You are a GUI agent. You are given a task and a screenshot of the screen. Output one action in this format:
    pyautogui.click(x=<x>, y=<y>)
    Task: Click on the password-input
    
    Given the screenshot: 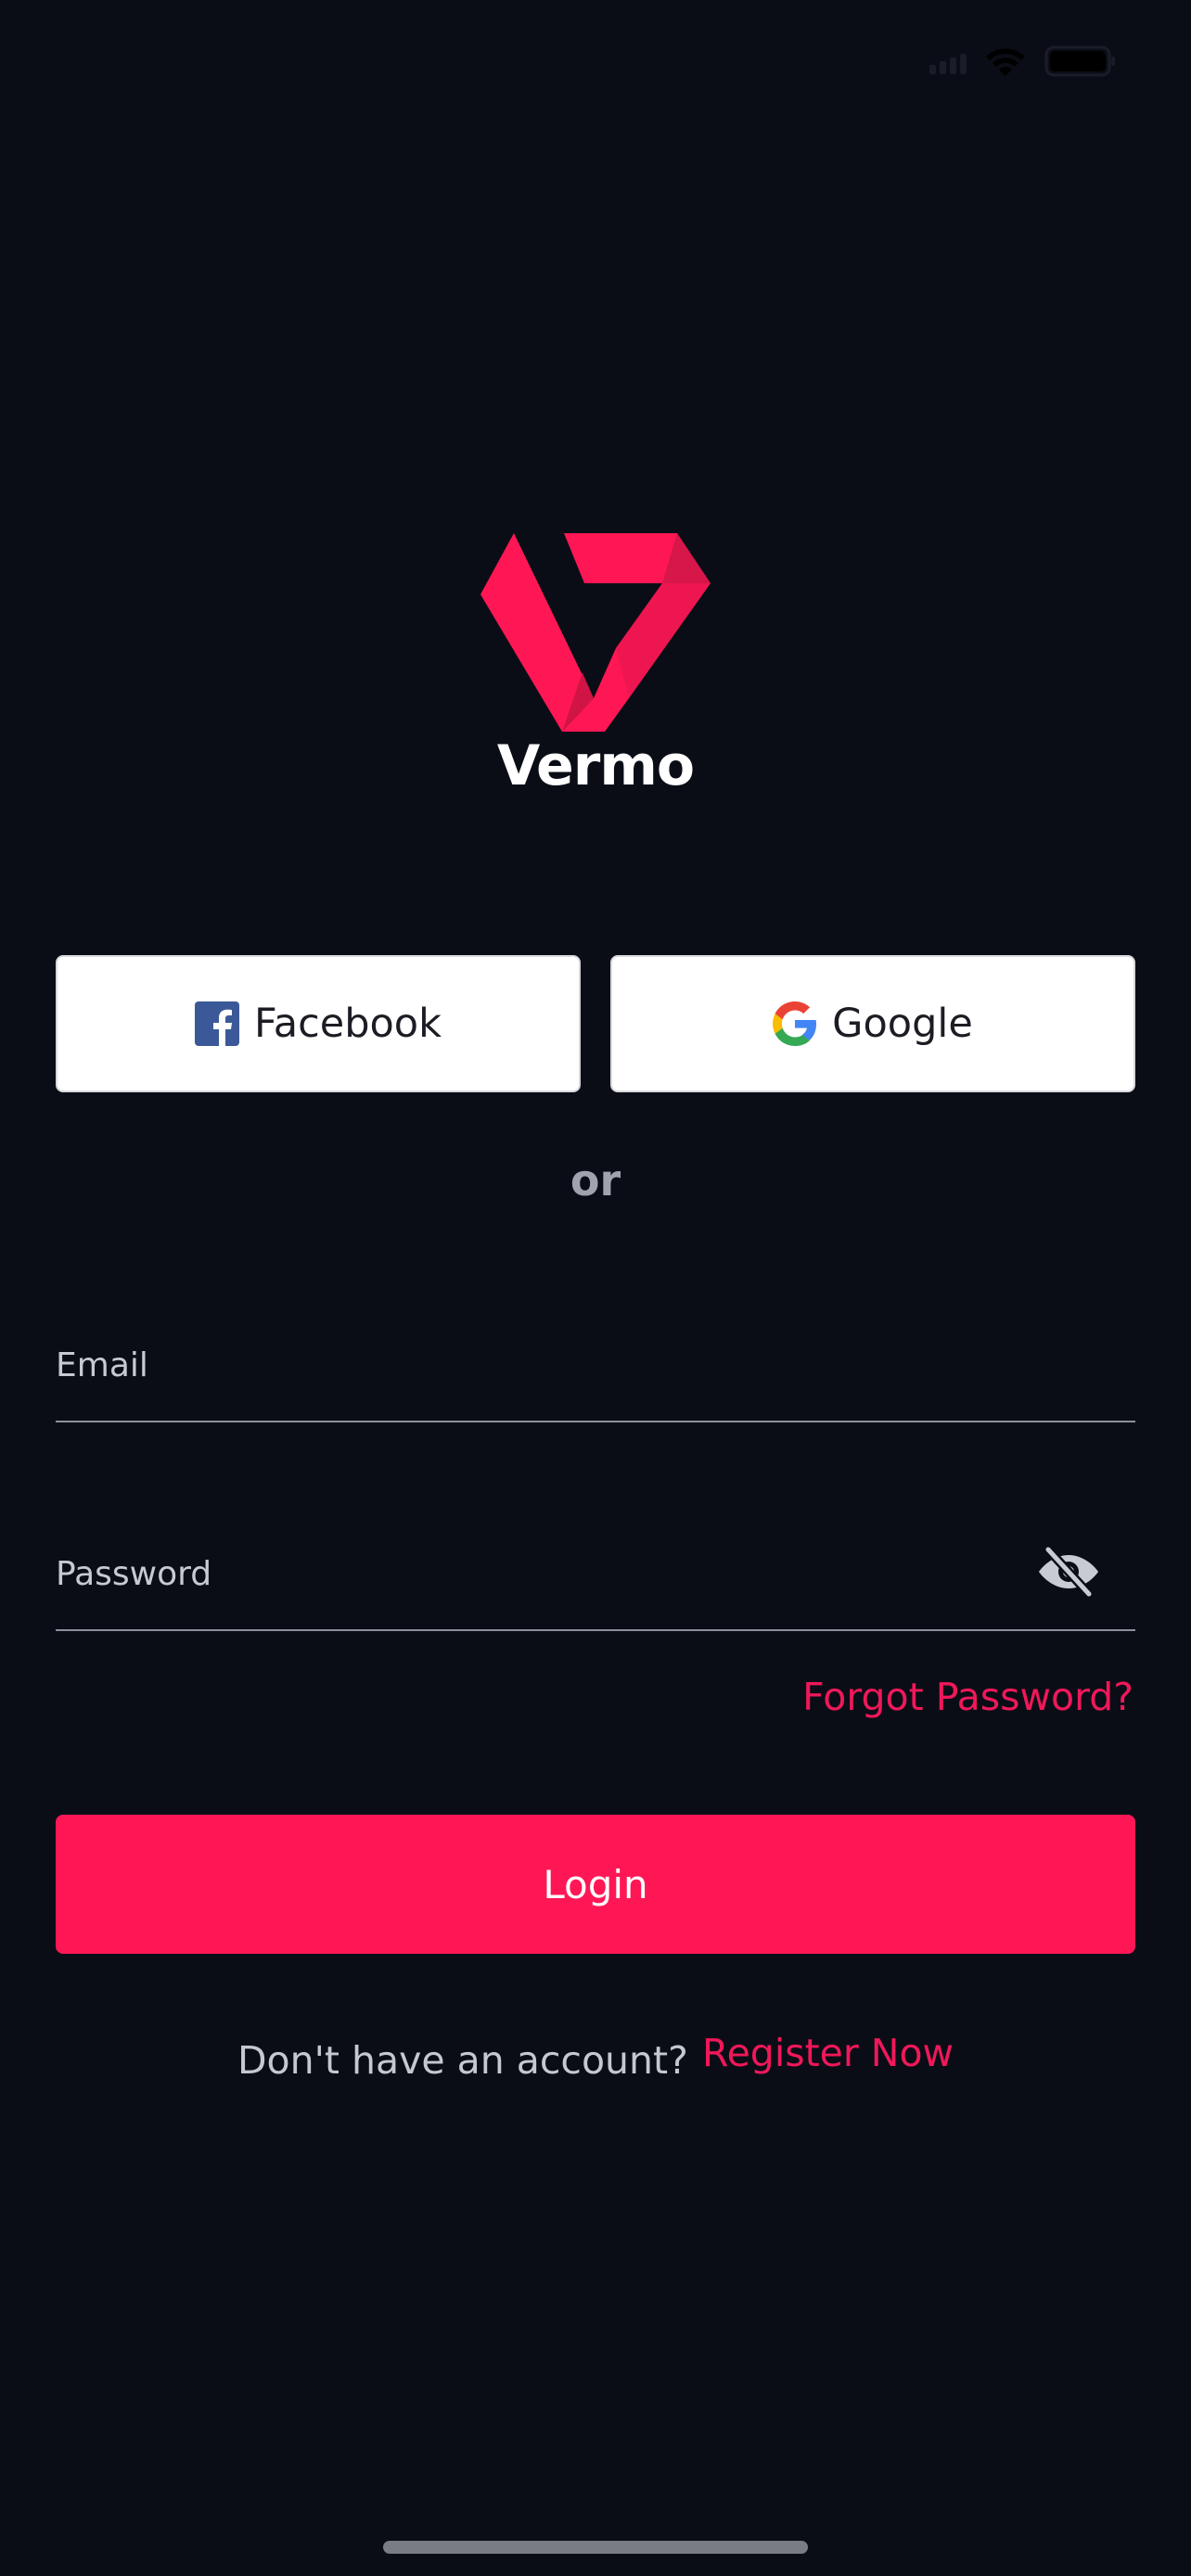 What is the action you would take?
    pyautogui.click(x=595, y=1573)
    